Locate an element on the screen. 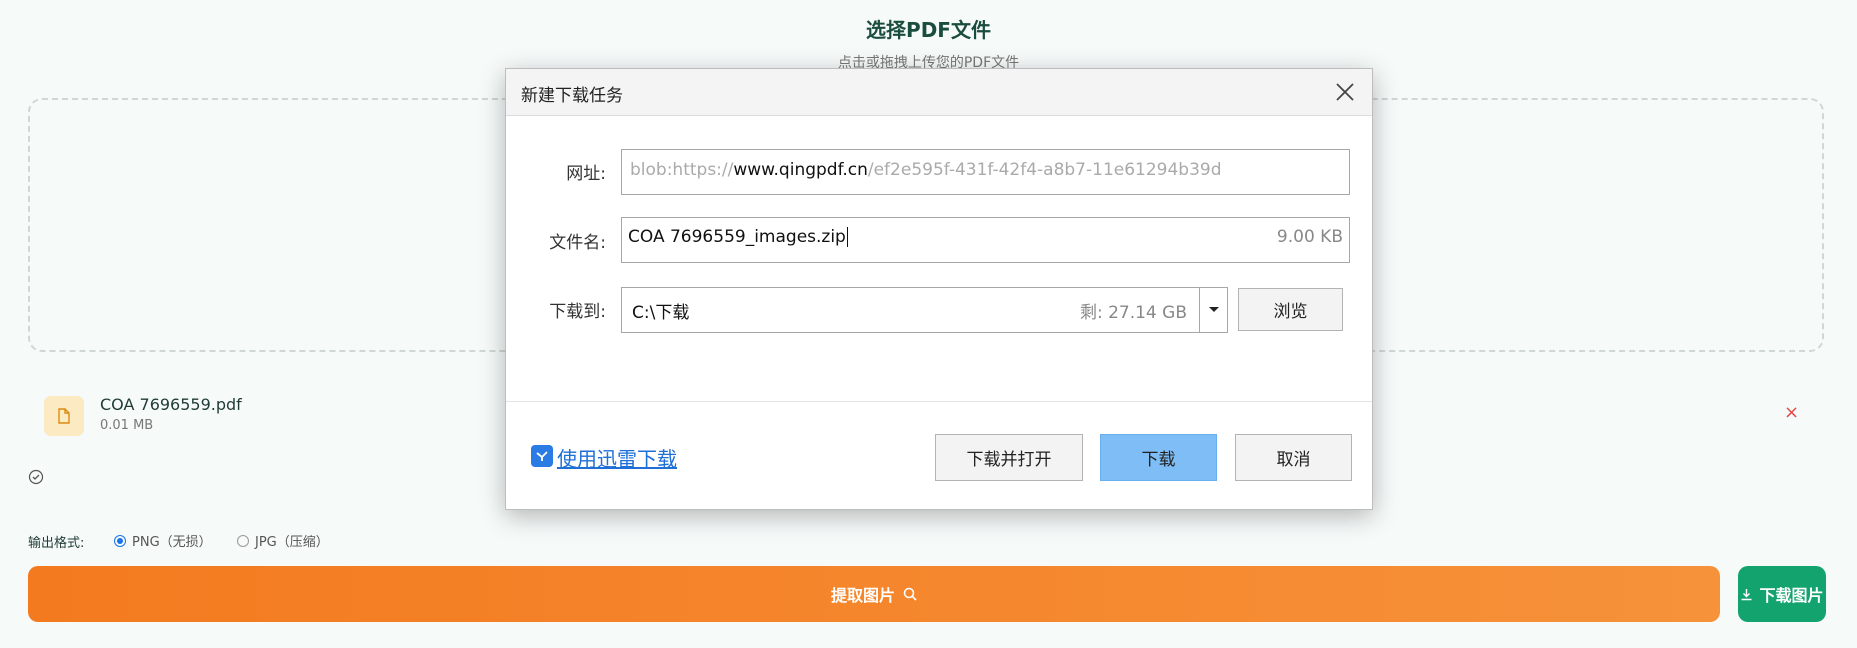 The width and height of the screenshot is (1857, 648). chevron-down-icon is located at coordinates (1213, 309).